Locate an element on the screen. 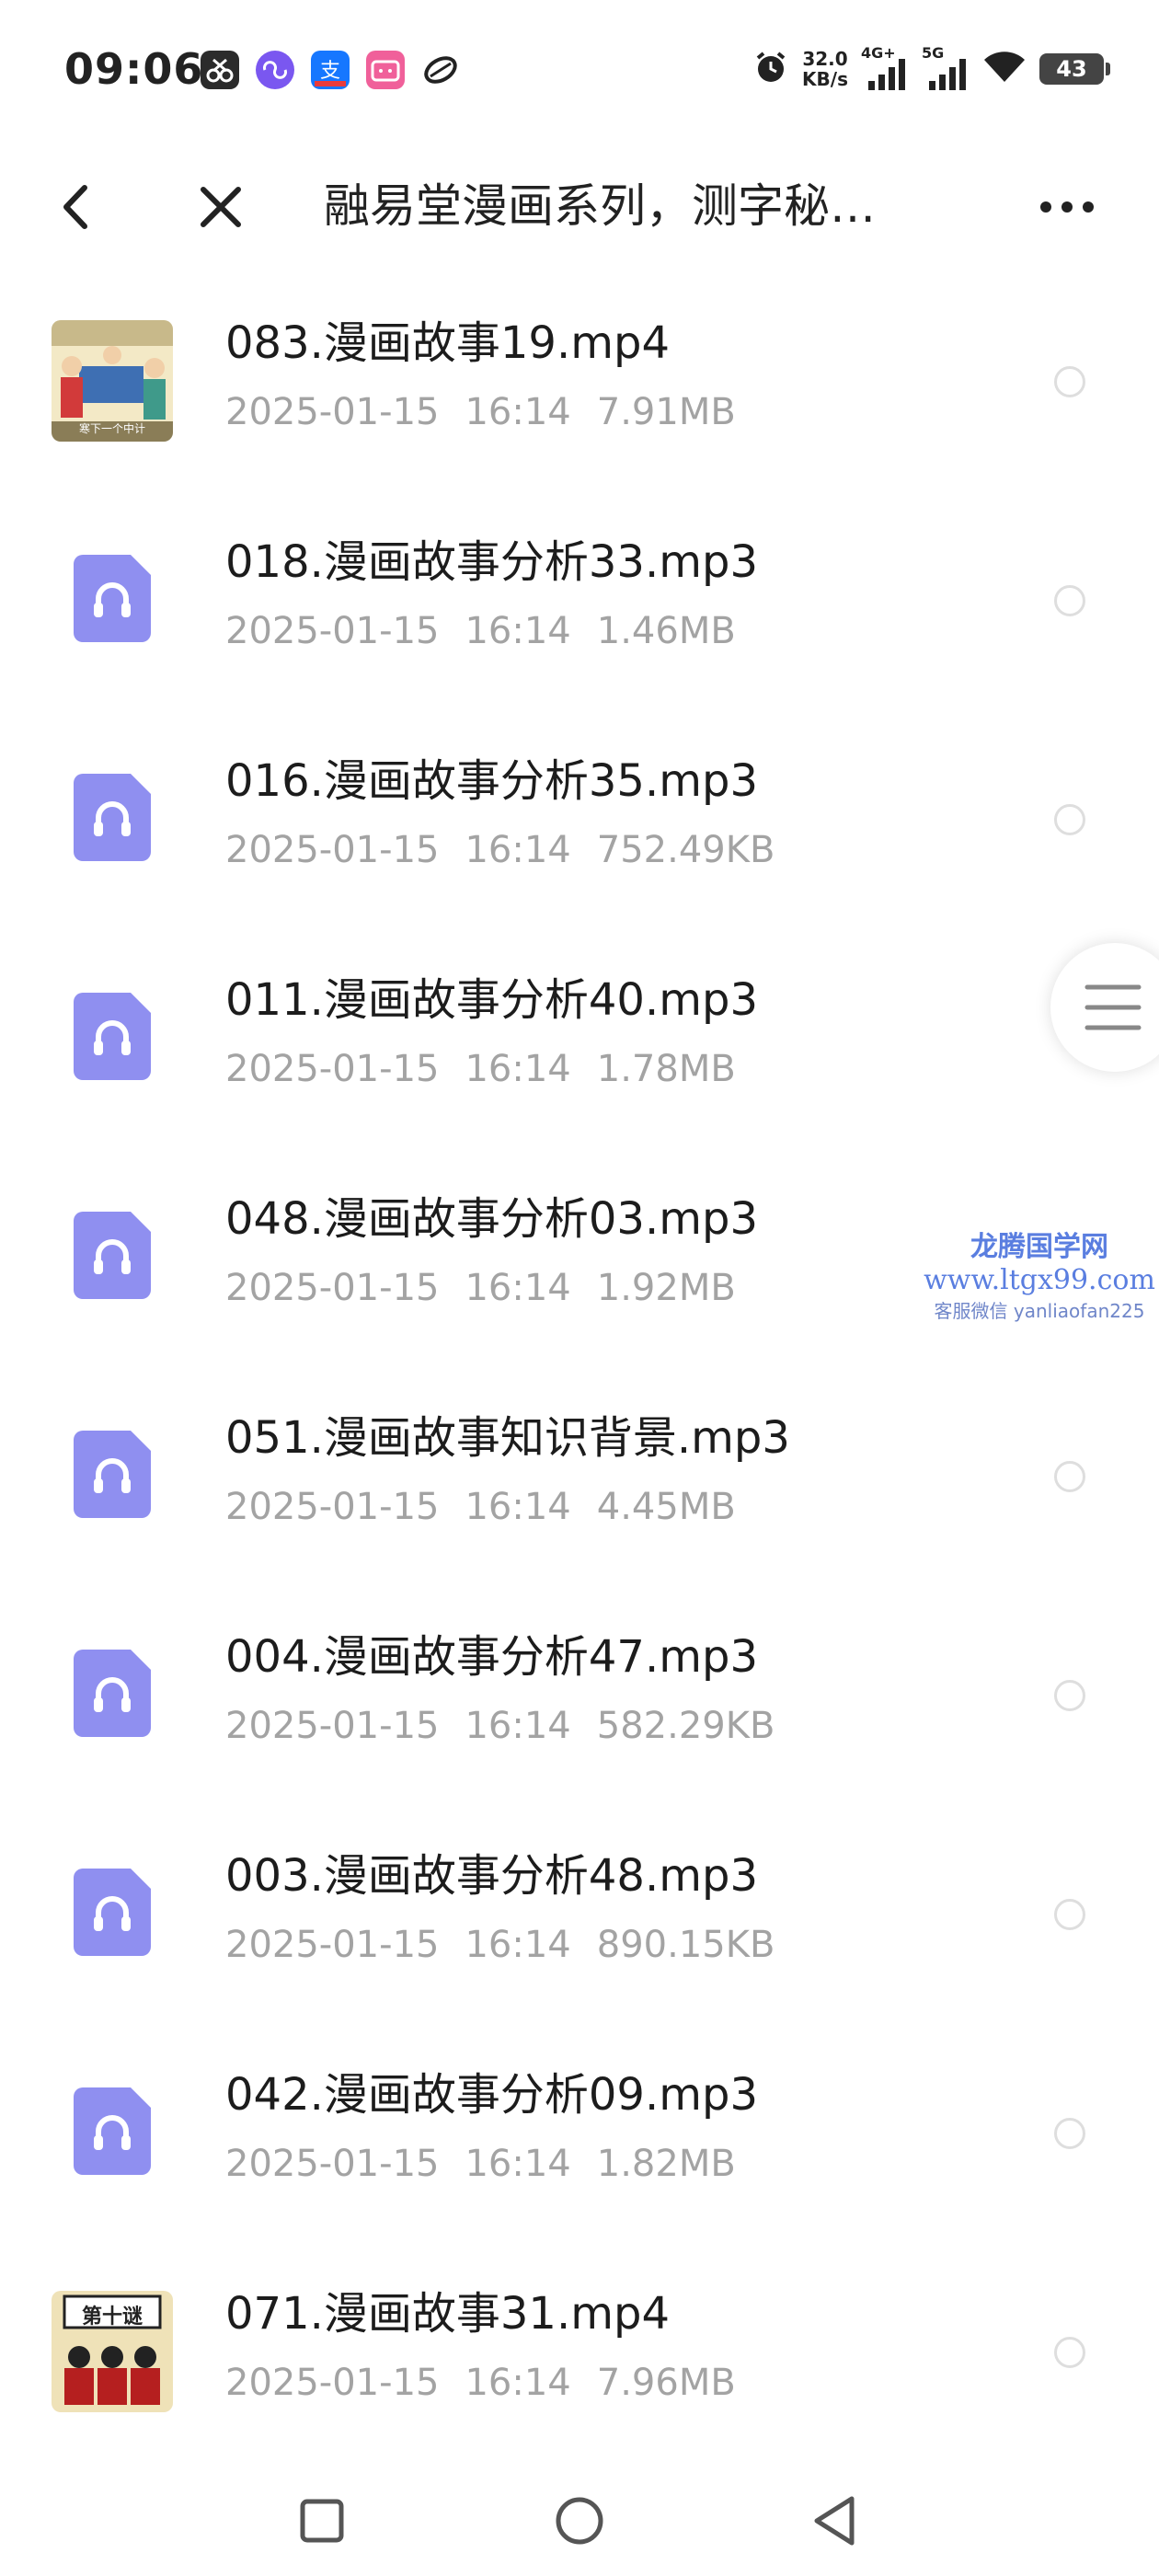 The height and width of the screenshot is (2576, 1159). close-button is located at coordinates (221, 207).